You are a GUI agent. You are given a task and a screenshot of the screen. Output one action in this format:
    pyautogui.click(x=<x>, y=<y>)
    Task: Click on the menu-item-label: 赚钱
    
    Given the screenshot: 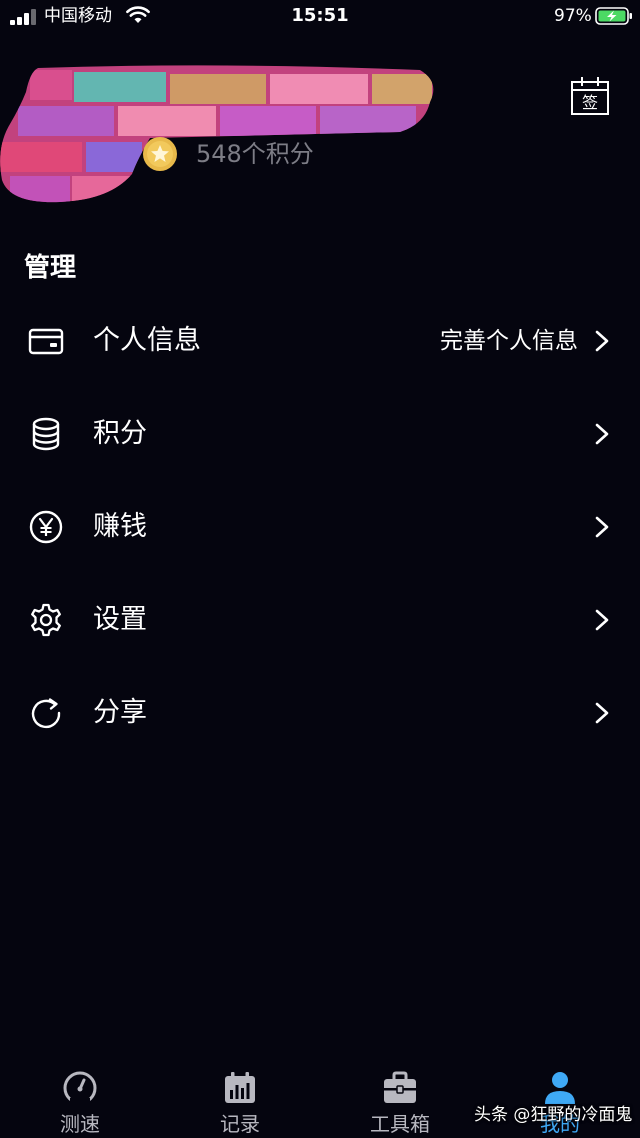 What is the action you would take?
    pyautogui.click(x=120, y=526)
    